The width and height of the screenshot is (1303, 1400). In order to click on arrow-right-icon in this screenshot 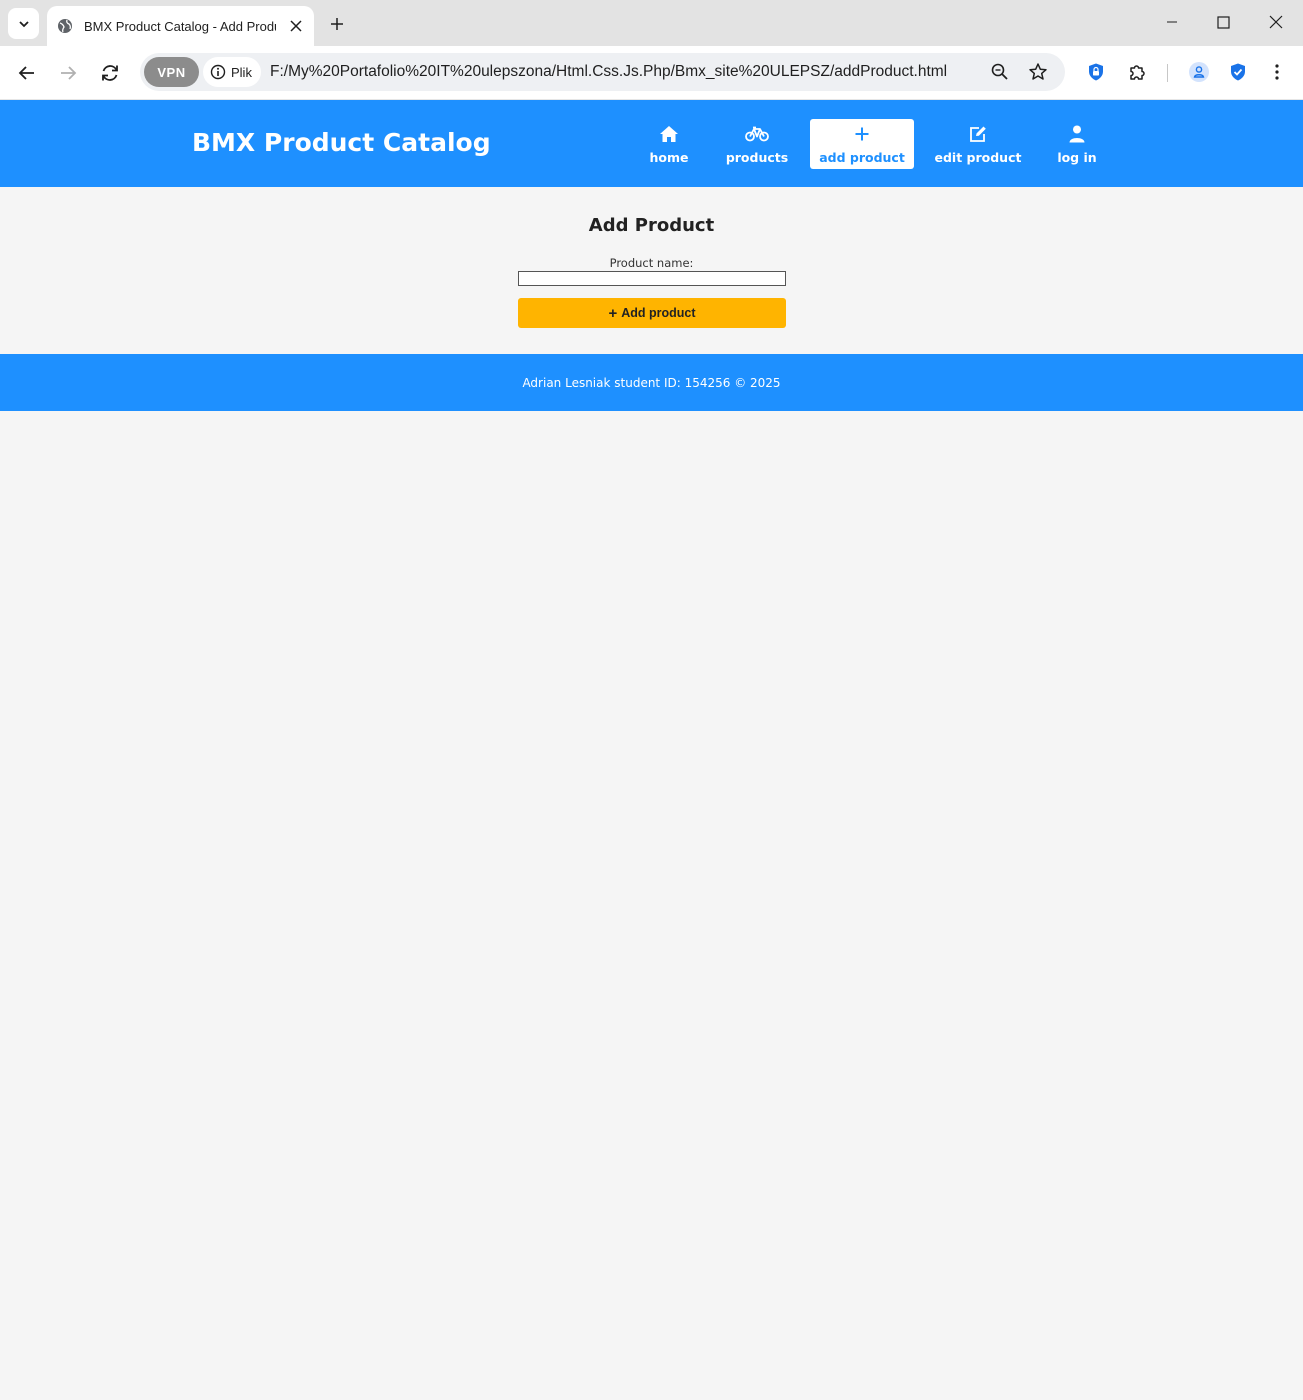, I will do `click(69, 73)`.